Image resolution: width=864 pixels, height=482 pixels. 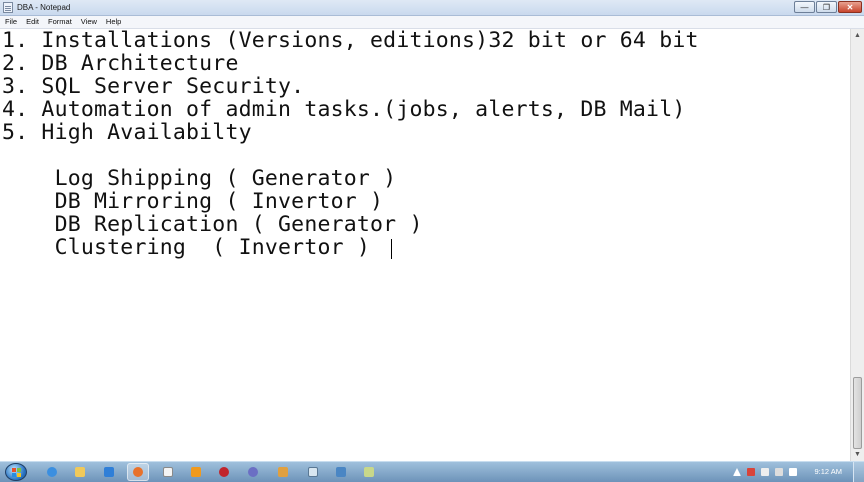 I want to click on folder-icon, so click(x=80, y=472).